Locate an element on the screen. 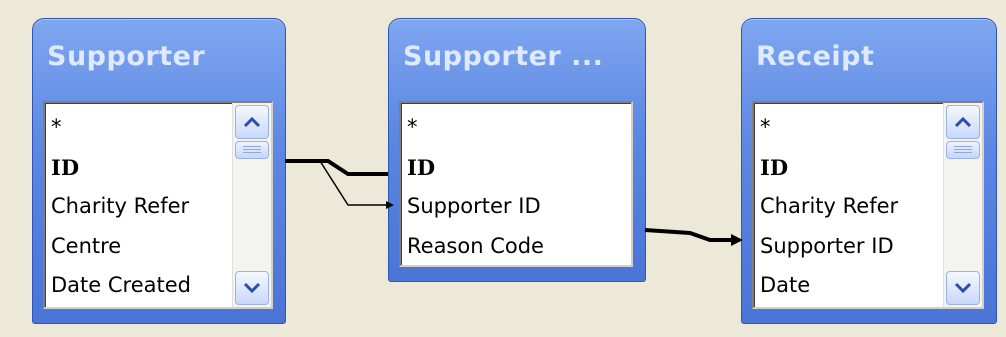 The height and width of the screenshot is (337, 1006). join-line-supporter-id is located at coordinates (336, 167).